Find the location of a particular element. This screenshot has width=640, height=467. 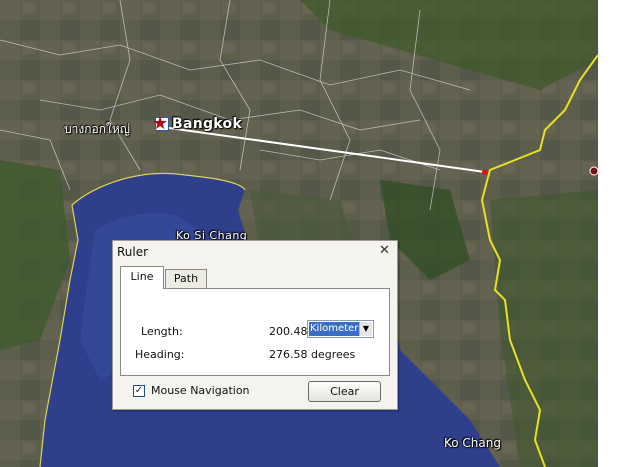

place-label-bangkok-thai: บางกอกใหญ่ is located at coordinates (97, 129).